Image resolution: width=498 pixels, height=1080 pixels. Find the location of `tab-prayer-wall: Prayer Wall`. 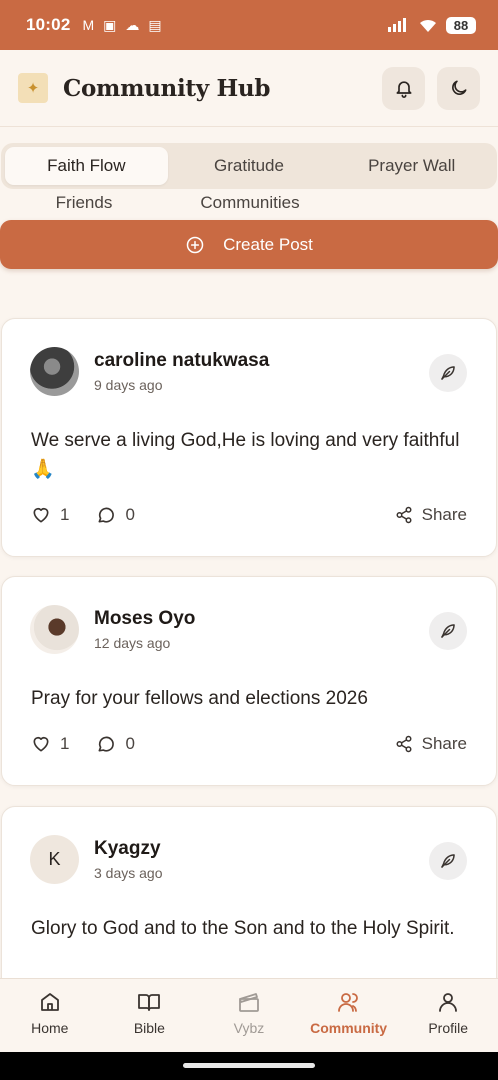

tab-prayer-wall: Prayer Wall is located at coordinates (411, 166).